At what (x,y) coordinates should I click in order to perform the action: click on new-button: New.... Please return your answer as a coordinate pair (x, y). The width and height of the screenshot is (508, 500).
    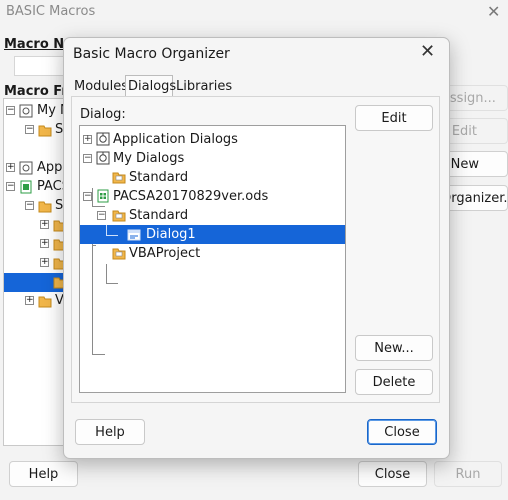
    Looking at the image, I should click on (394, 348).